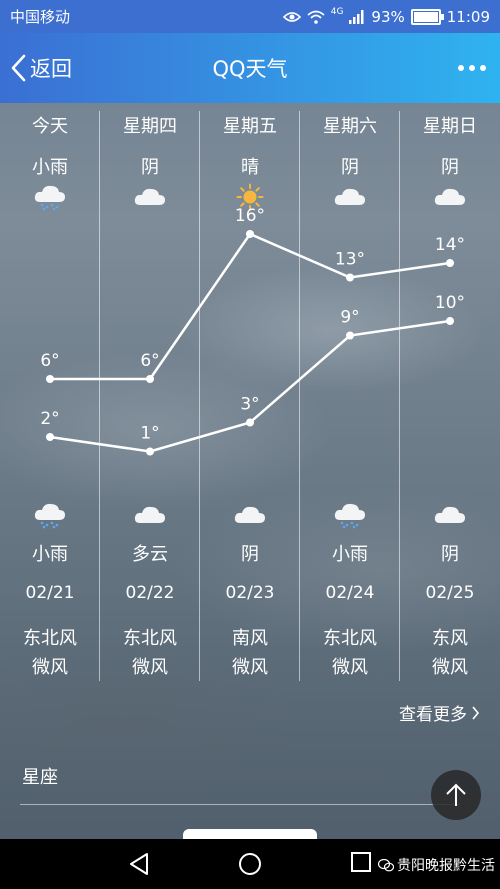 The width and height of the screenshot is (500, 889). I want to click on nav-home-button, so click(250, 866).